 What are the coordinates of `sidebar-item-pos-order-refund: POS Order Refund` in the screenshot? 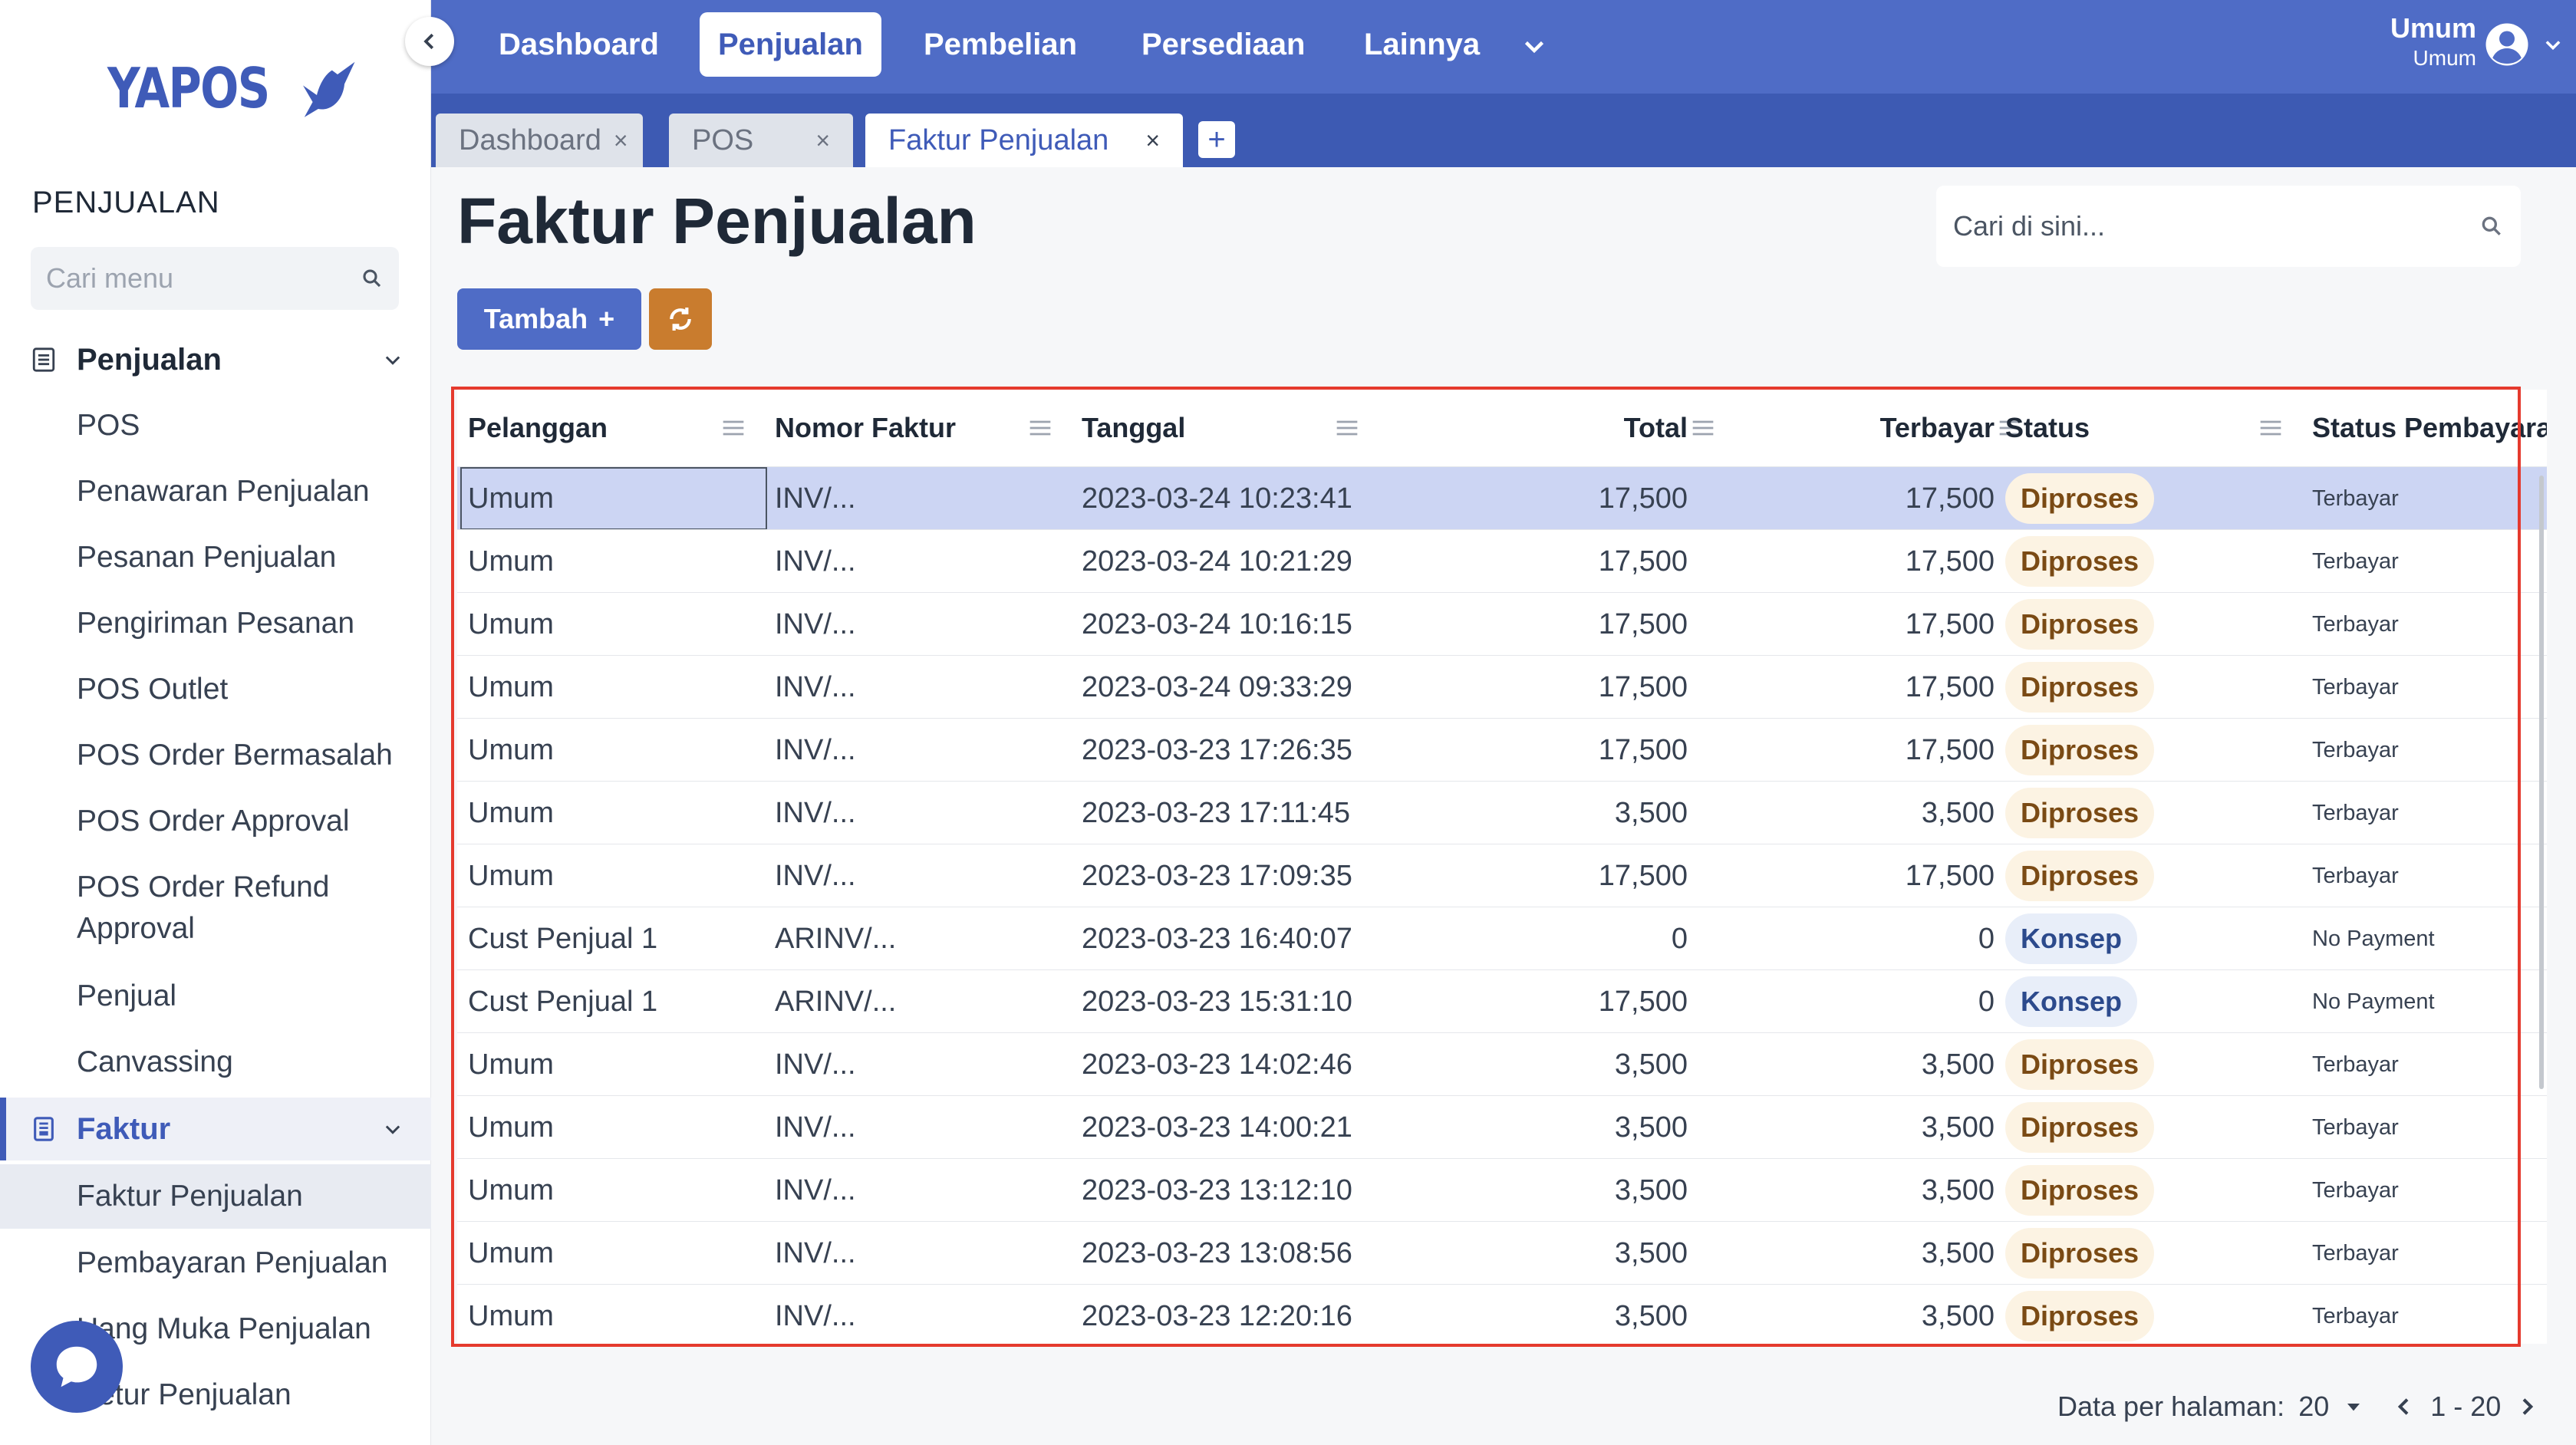 It's located at (215, 887).